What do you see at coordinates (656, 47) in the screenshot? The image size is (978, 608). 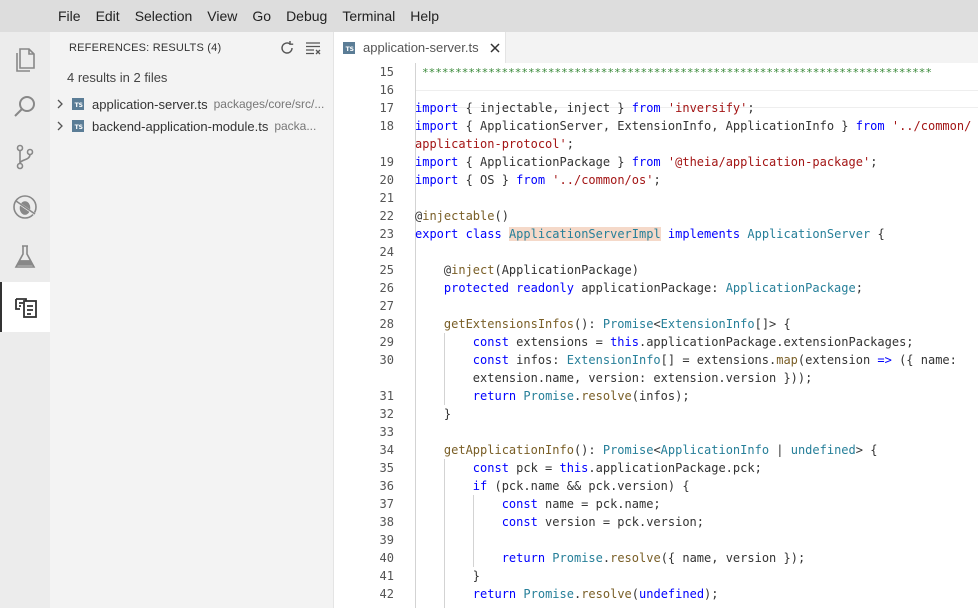 I see `editor-tab-bar: TS application-server.ts` at bounding box center [656, 47].